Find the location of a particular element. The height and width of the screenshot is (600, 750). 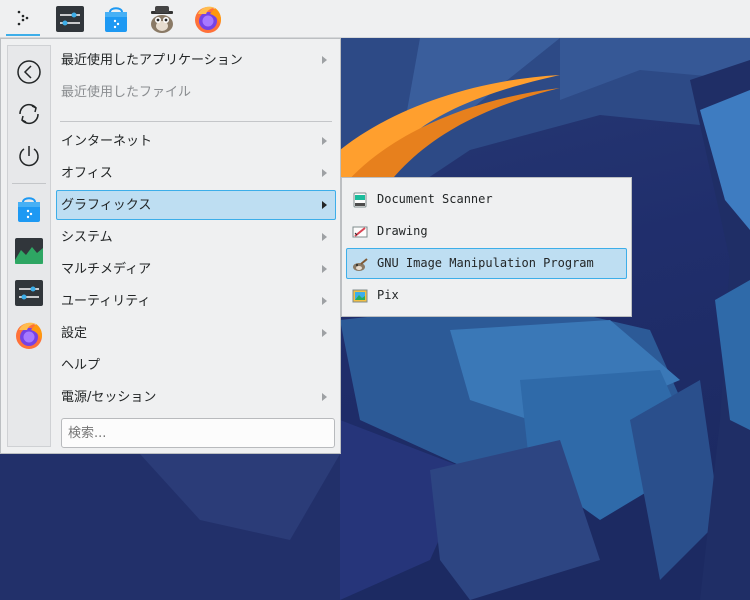

top-panel is located at coordinates (375, 19).